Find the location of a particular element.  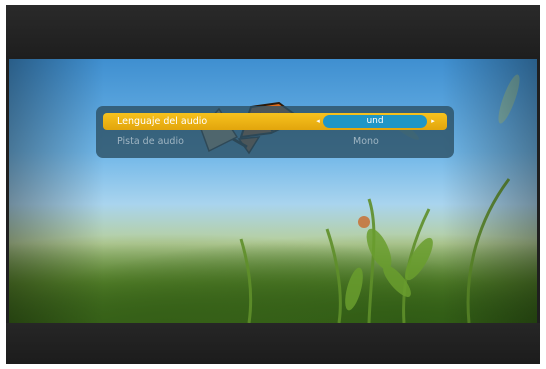

menu-row-audio-track: Pista de audio Mono is located at coordinates (275, 141).